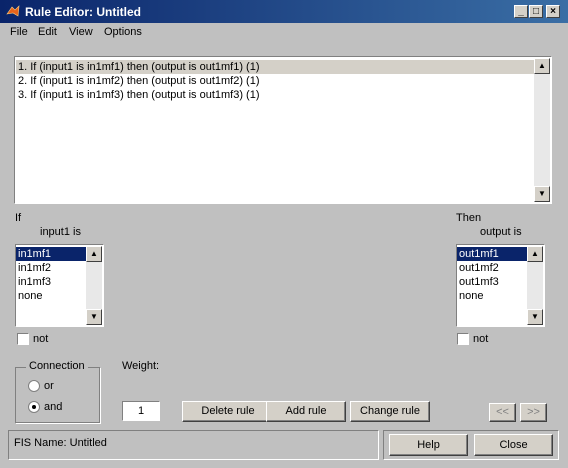 The width and height of the screenshot is (568, 468). Describe the element at coordinates (193, 445) in the screenshot. I see `status-bar: FIS Name: Untitled` at that location.